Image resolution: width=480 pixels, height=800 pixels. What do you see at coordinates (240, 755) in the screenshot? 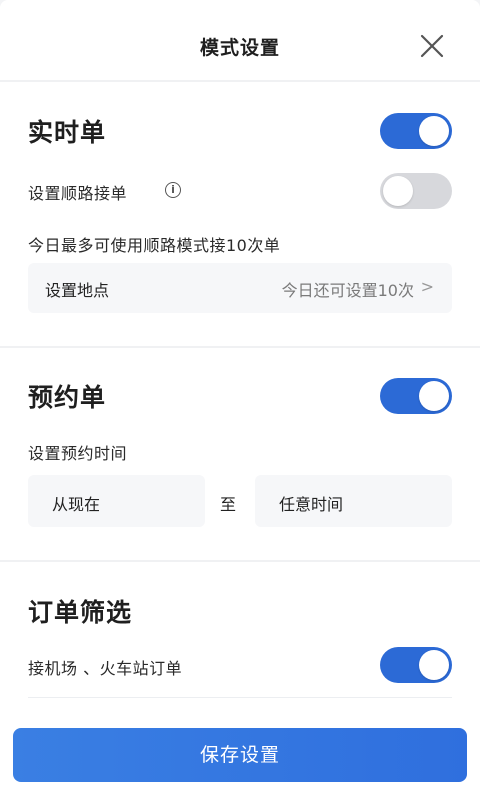
I see `save-settings-button: 保存设置` at bounding box center [240, 755].